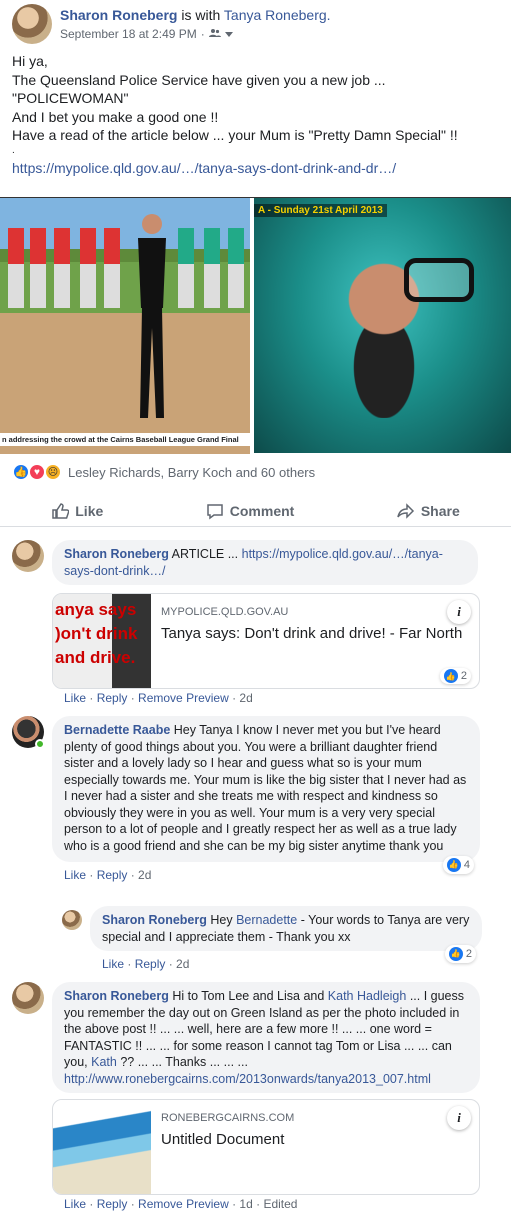  What do you see at coordinates (382, 325) in the screenshot?
I see `photo-snorkel: A - Sunday 21st April 2013` at bounding box center [382, 325].